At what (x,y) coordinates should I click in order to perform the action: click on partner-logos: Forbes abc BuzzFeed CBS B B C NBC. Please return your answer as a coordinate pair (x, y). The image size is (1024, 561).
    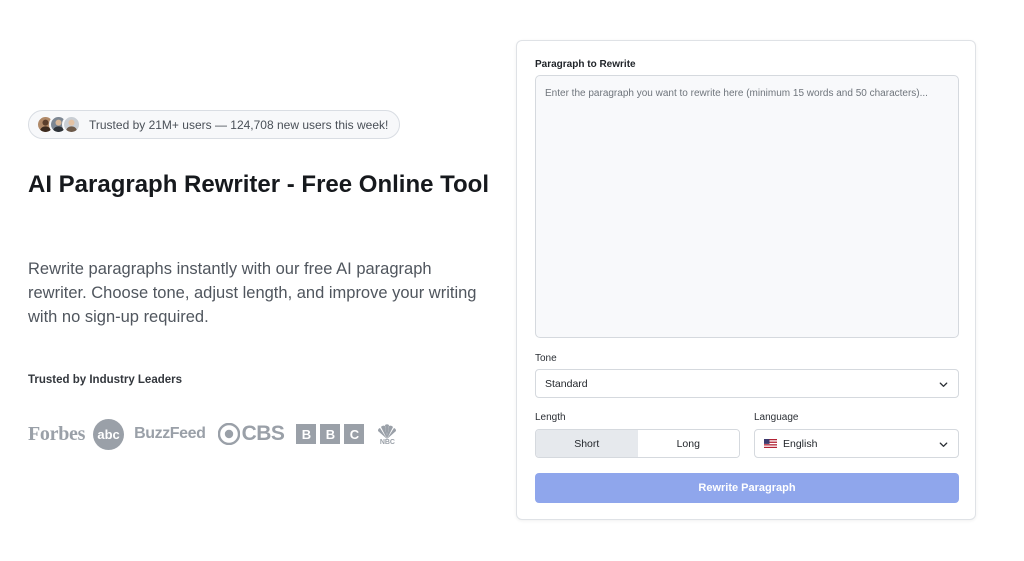
    Looking at the image, I should click on (248, 434).